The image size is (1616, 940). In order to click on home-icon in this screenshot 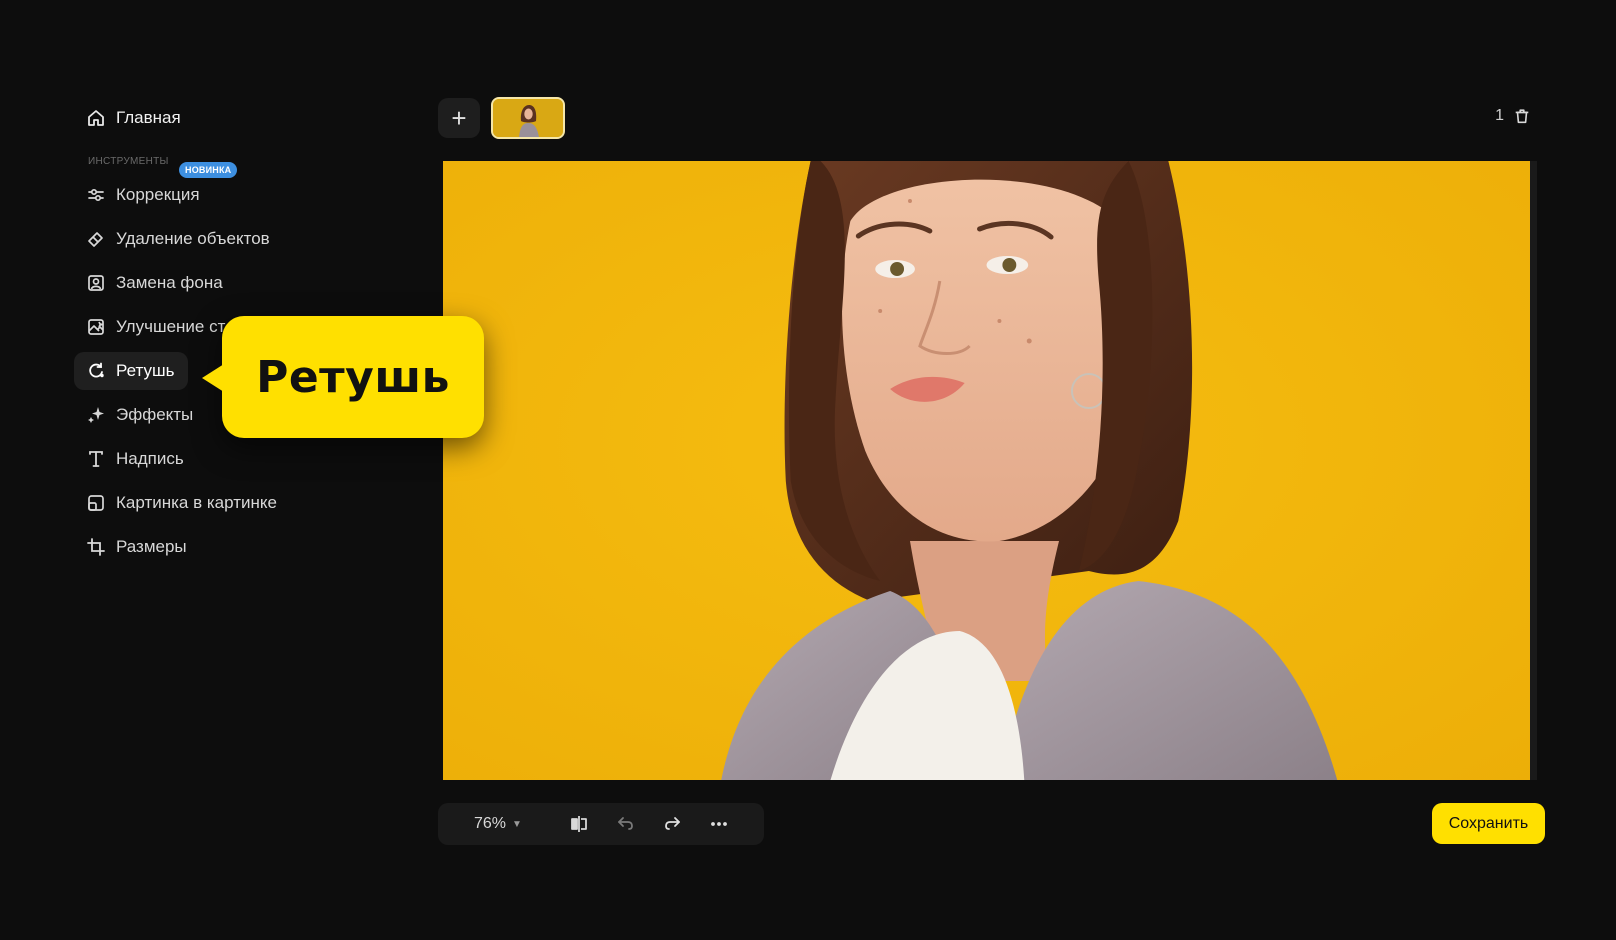, I will do `click(96, 118)`.